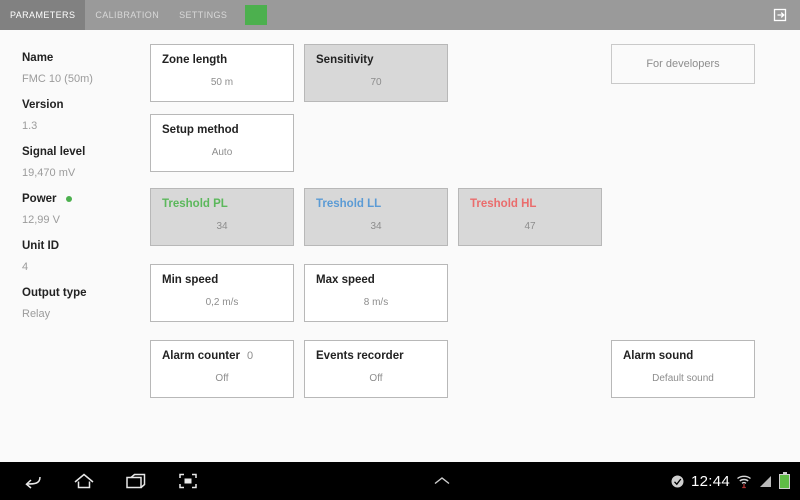 This screenshot has height=500, width=800. I want to click on battery-icon, so click(784, 480).